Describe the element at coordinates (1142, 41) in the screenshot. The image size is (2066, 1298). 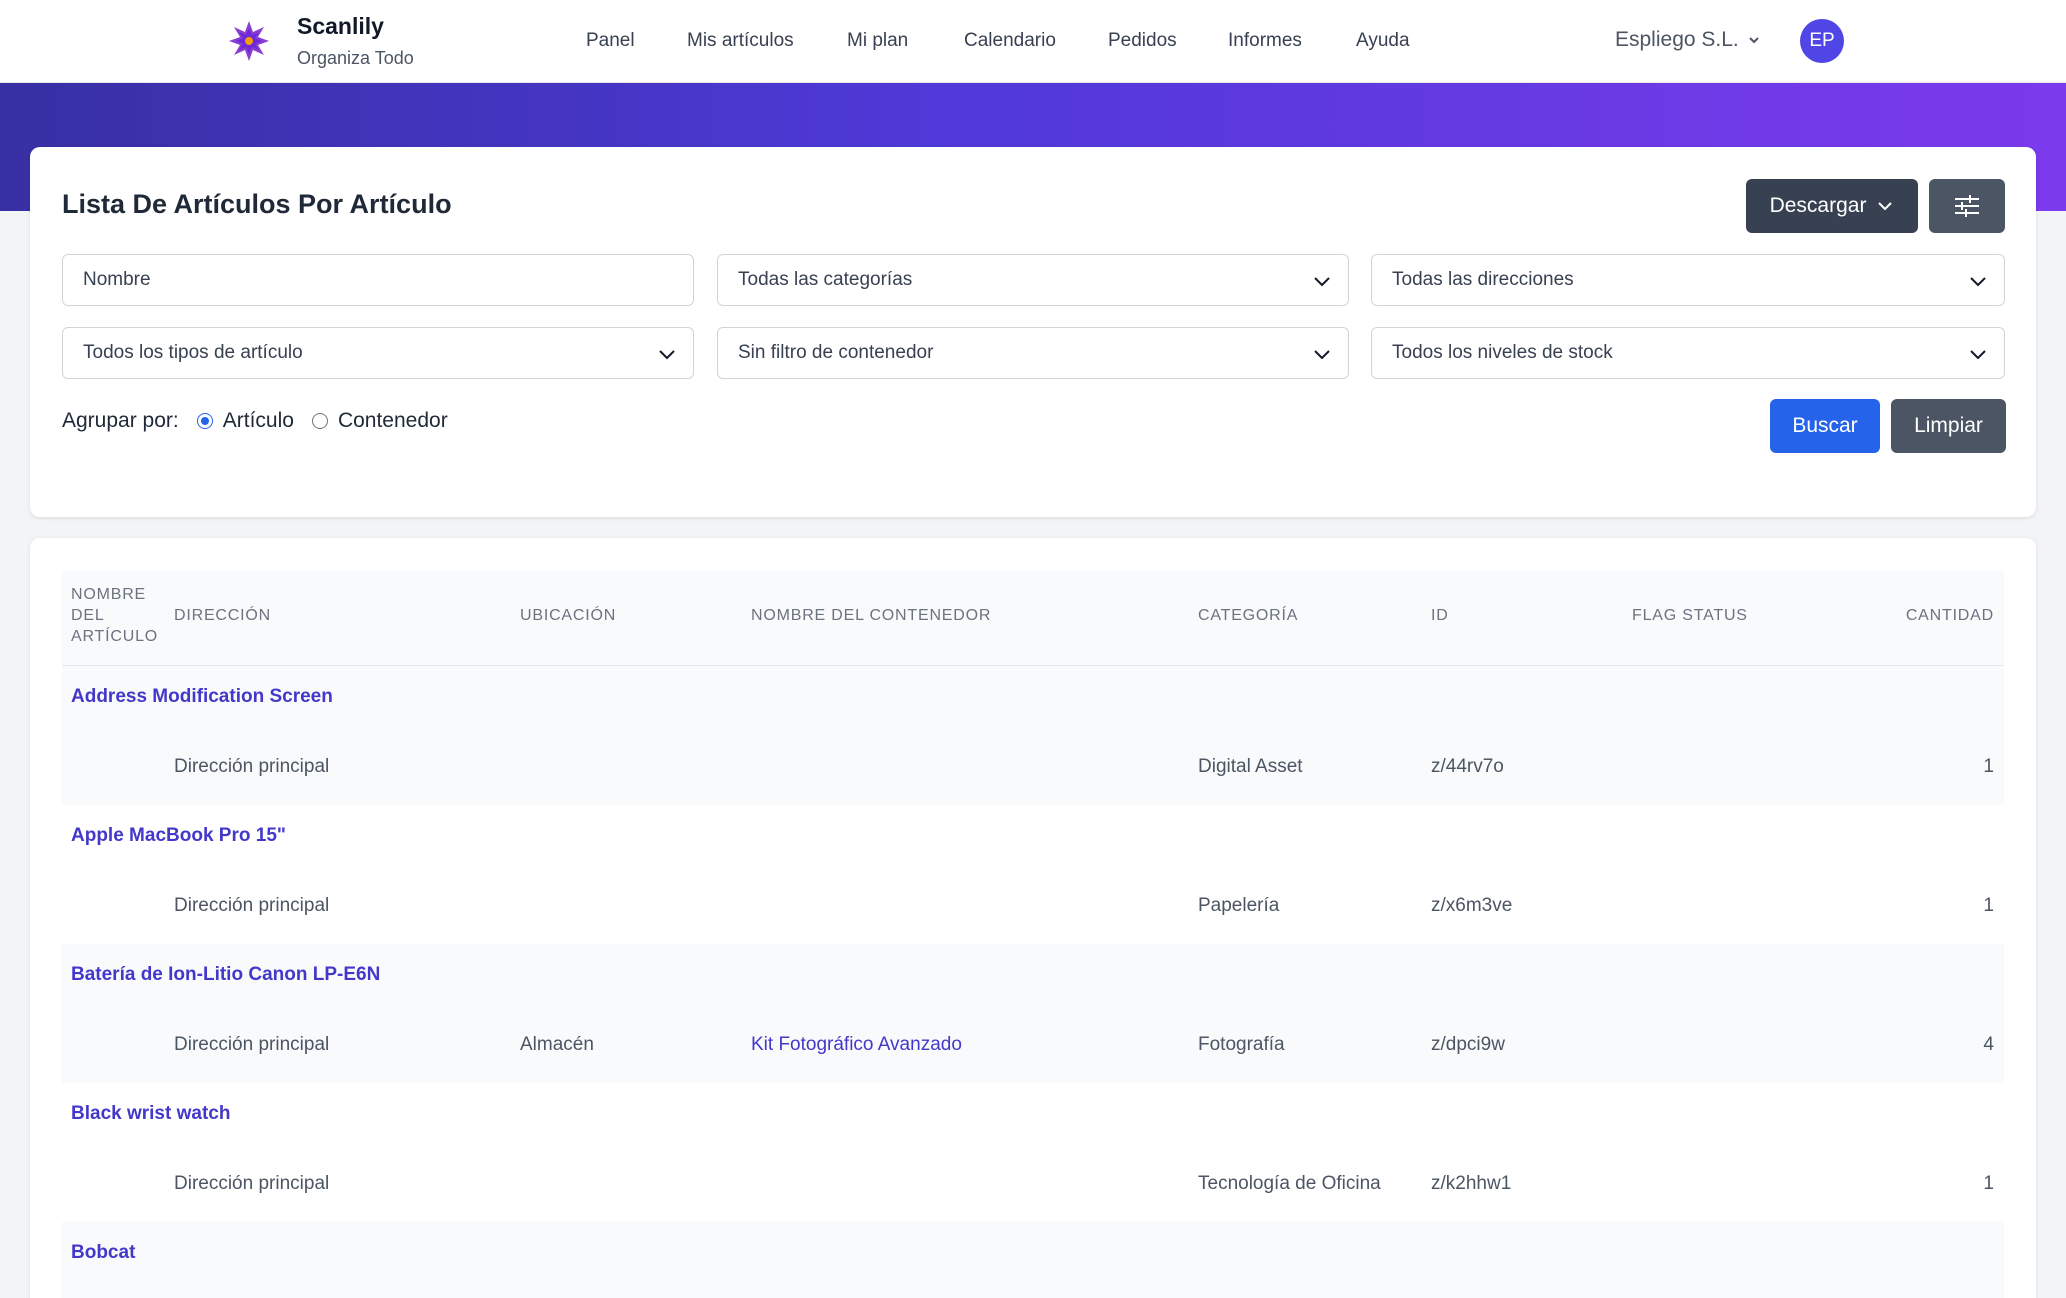
I see `nav-orders: Pedidos` at that location.